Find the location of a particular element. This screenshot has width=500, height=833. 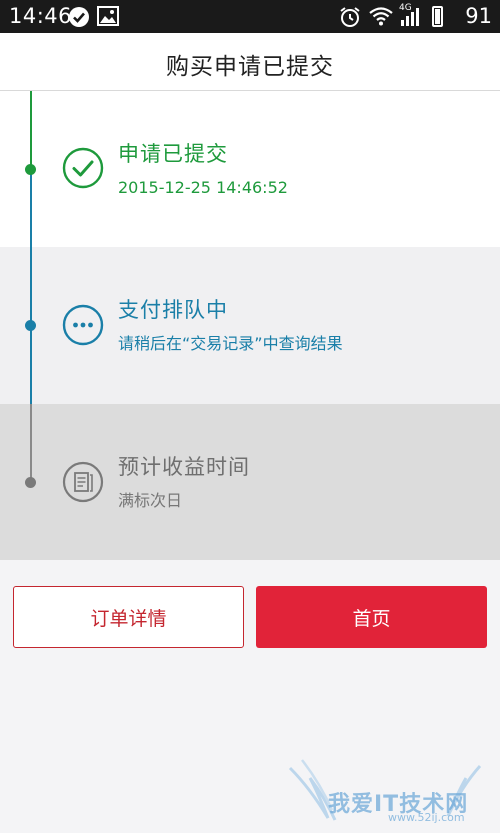

wifi-icon is located at coordinates (381, 16).